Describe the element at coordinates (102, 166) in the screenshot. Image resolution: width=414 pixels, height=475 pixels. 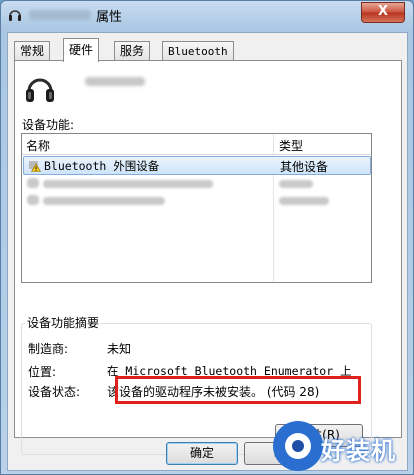
I see `row-device-name: Bluetooth 外围设备` at that location.